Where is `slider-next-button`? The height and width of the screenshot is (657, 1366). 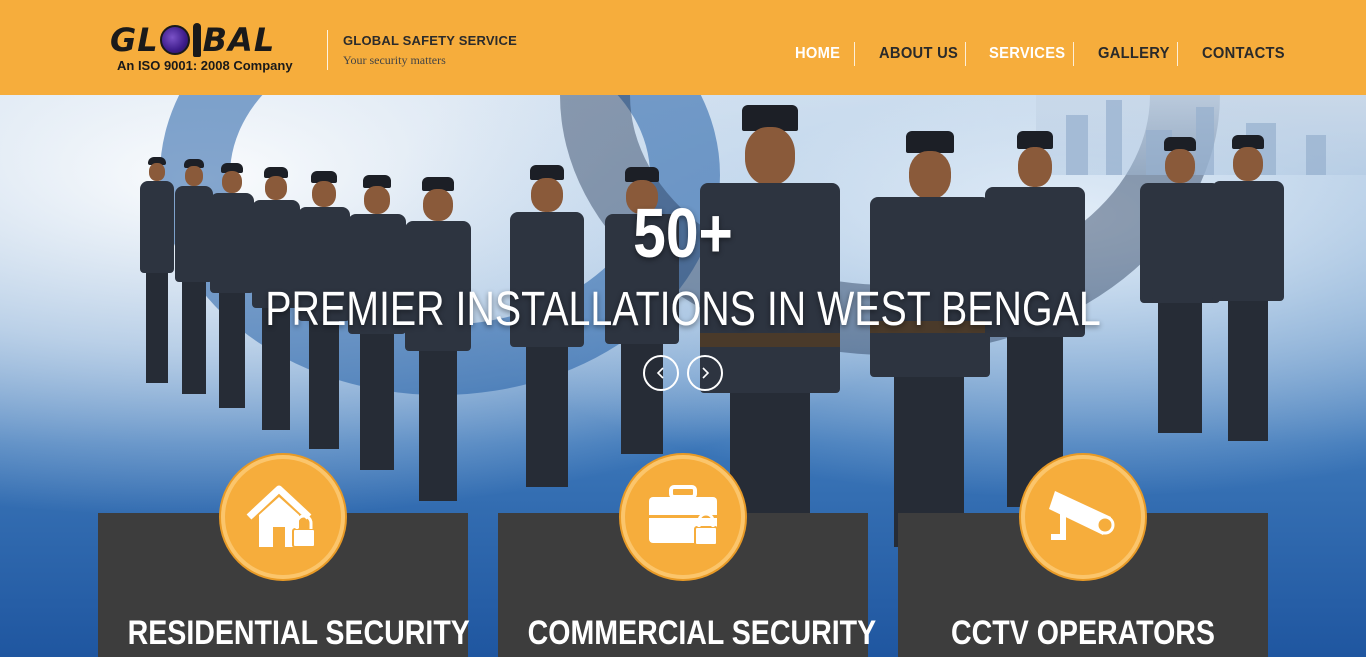 slider-next-button is located at coordinates (705, 373).